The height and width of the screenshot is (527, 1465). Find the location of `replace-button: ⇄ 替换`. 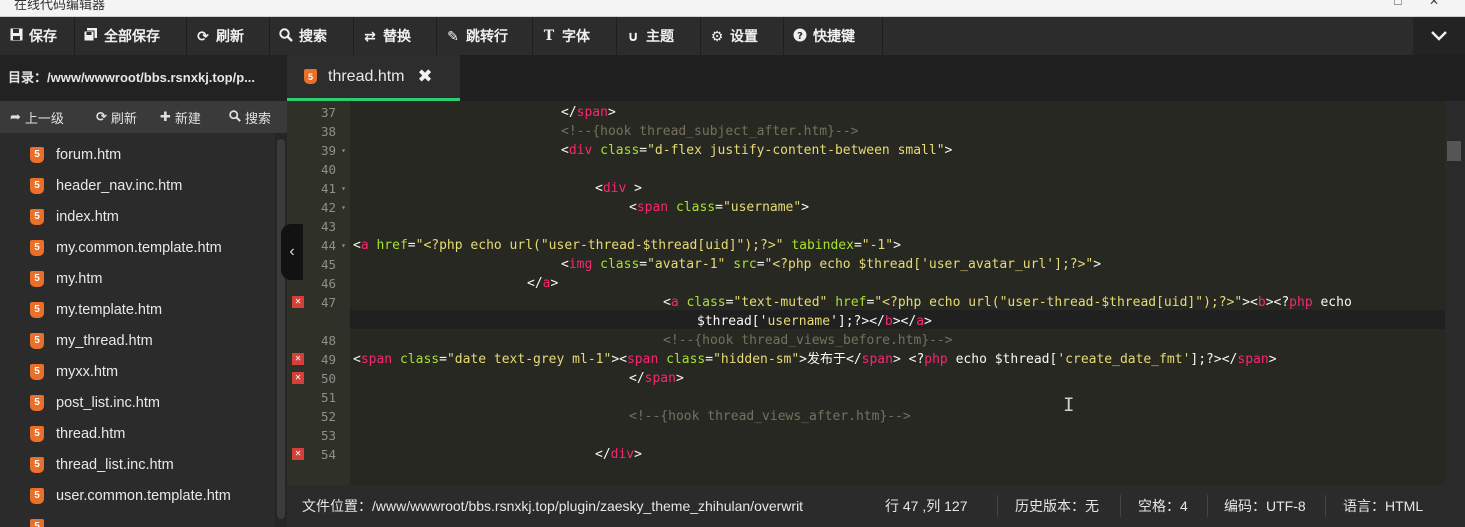

replace-button: ⇄ 替换 is located at coordinates (395, 36).